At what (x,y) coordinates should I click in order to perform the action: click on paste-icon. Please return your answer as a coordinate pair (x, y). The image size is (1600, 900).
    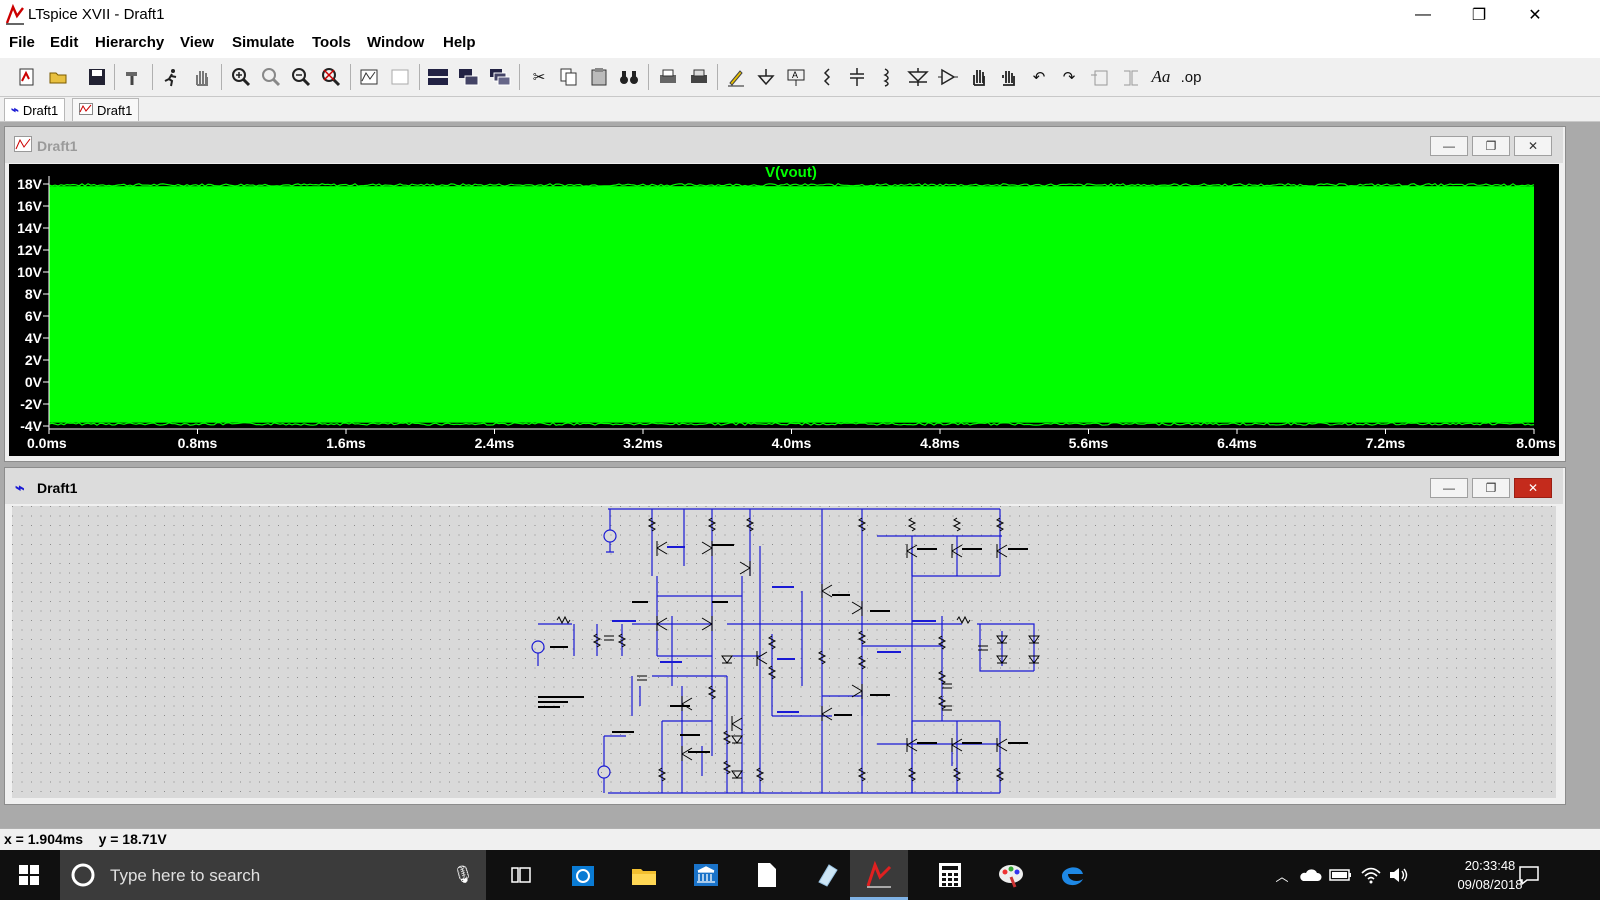
    Looking at the image, I should click on (599, 77).